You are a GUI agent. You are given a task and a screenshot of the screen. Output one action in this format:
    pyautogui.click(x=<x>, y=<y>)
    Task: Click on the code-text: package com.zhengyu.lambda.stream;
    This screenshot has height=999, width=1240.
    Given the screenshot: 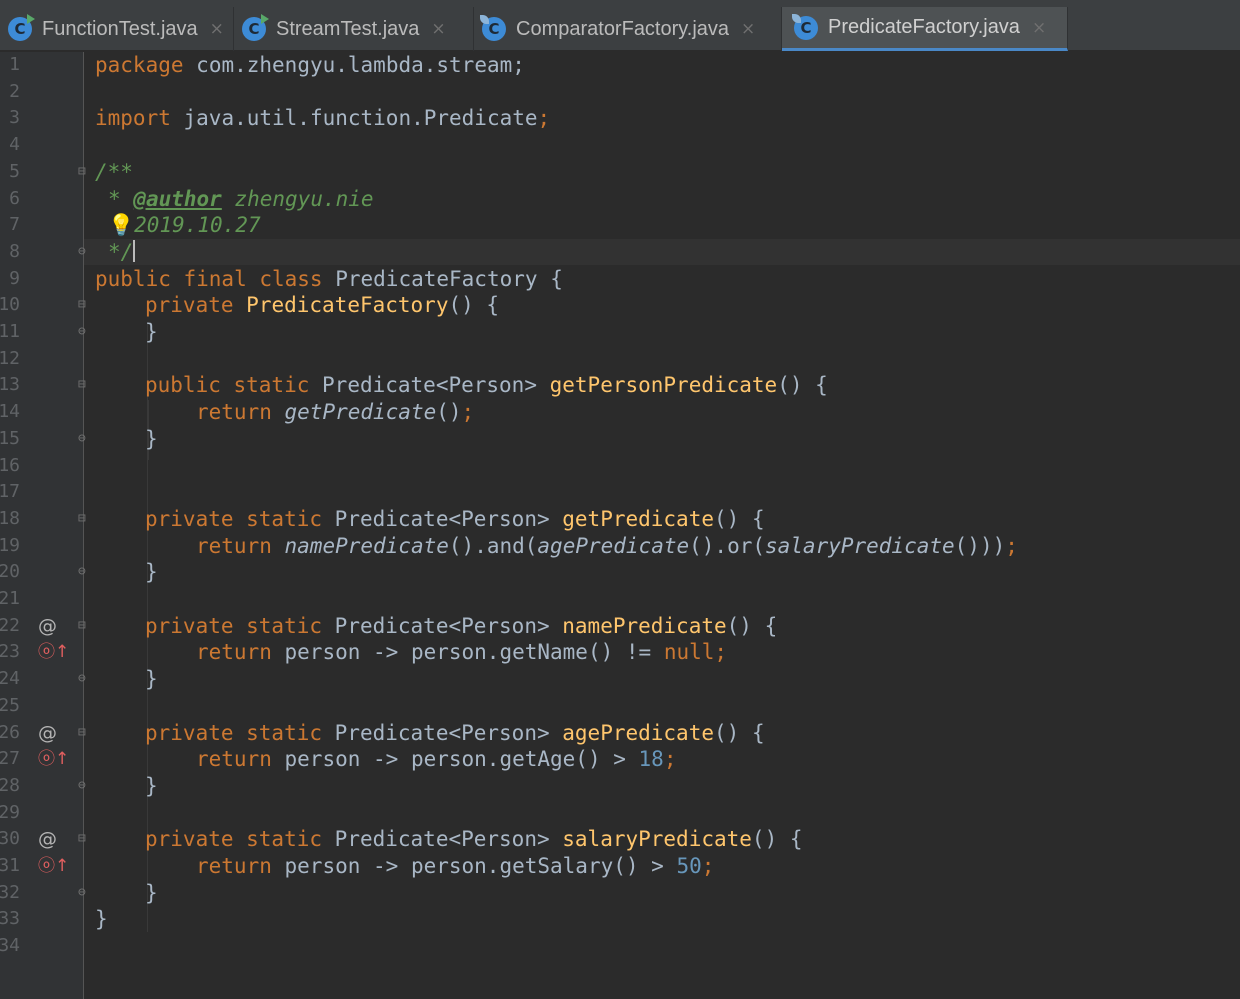 What is the action you would take?
    pyautogui.click(x=310, y=65)
    